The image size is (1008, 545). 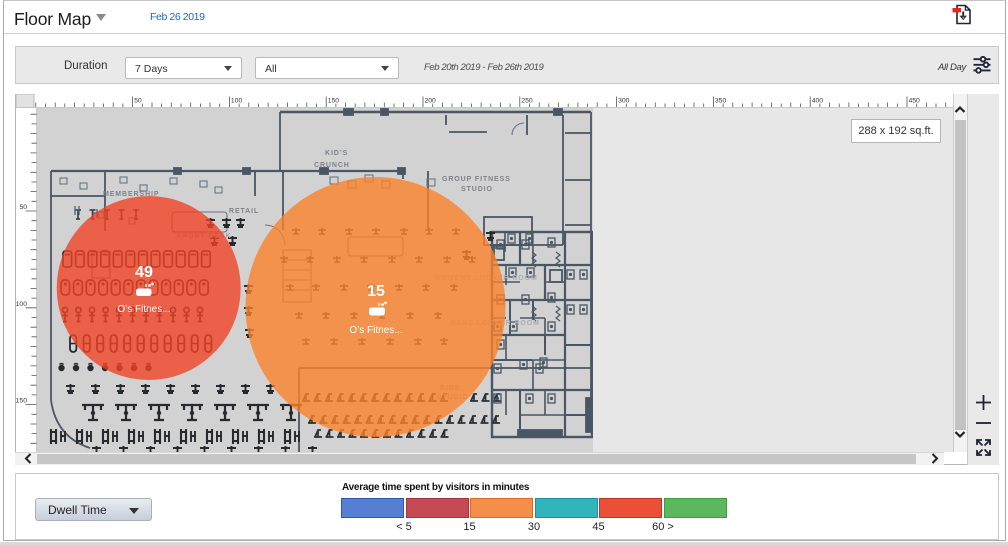 What do you see at coordinates (431, 101) in the screenshot?
I see `svg-text: 200` at bounding box center [431, 101].